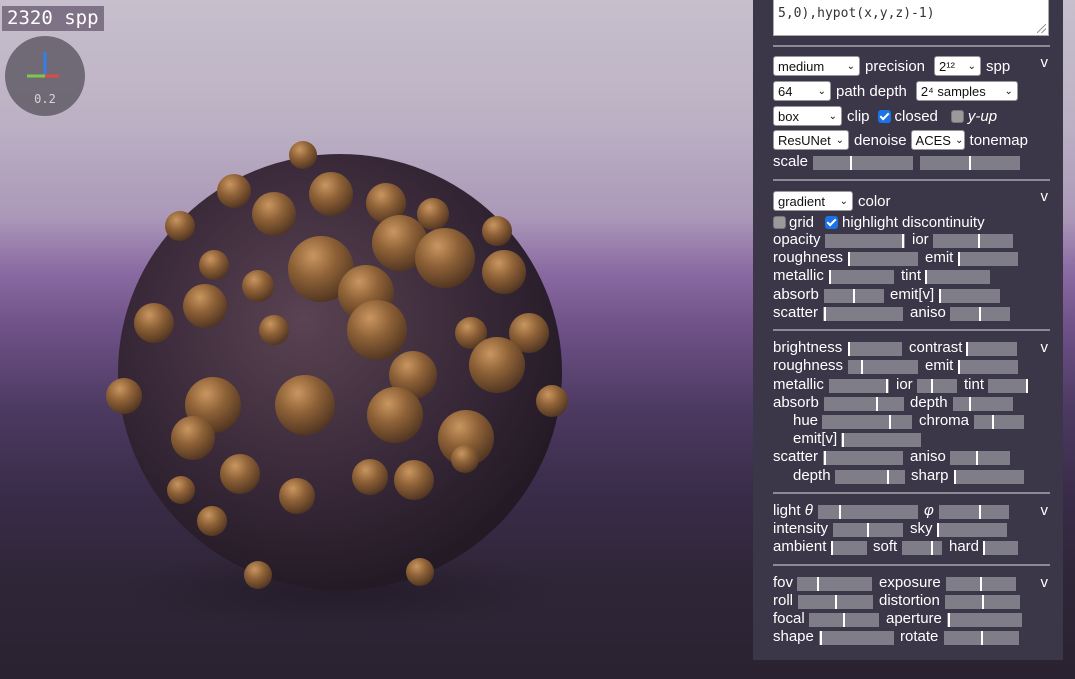 This screenshot has height=679, width=1075. What do you see at coordinates (1045, 347) in the screenshot?
I see `material-section-toggle: v` at bounding box center [1045, 347].